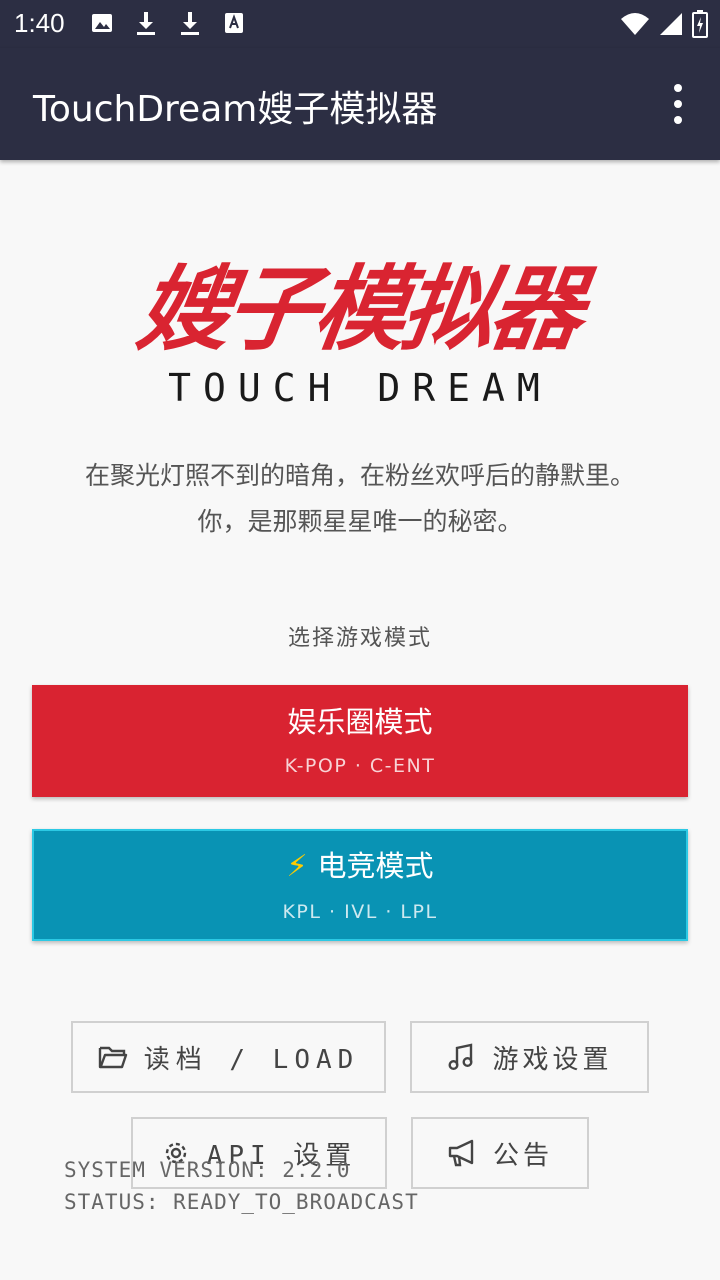 The width and height of the screenshot is (720, 1280). What do you see at coordinates (552, 1059) in the screenshot?
I see `game-settings-label: 游戏设置` at bounding box center [552, 1059].